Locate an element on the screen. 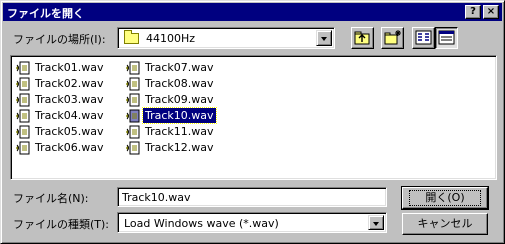 The image size is (505, 244). help-button: ? is located at coordinates (473, 12).